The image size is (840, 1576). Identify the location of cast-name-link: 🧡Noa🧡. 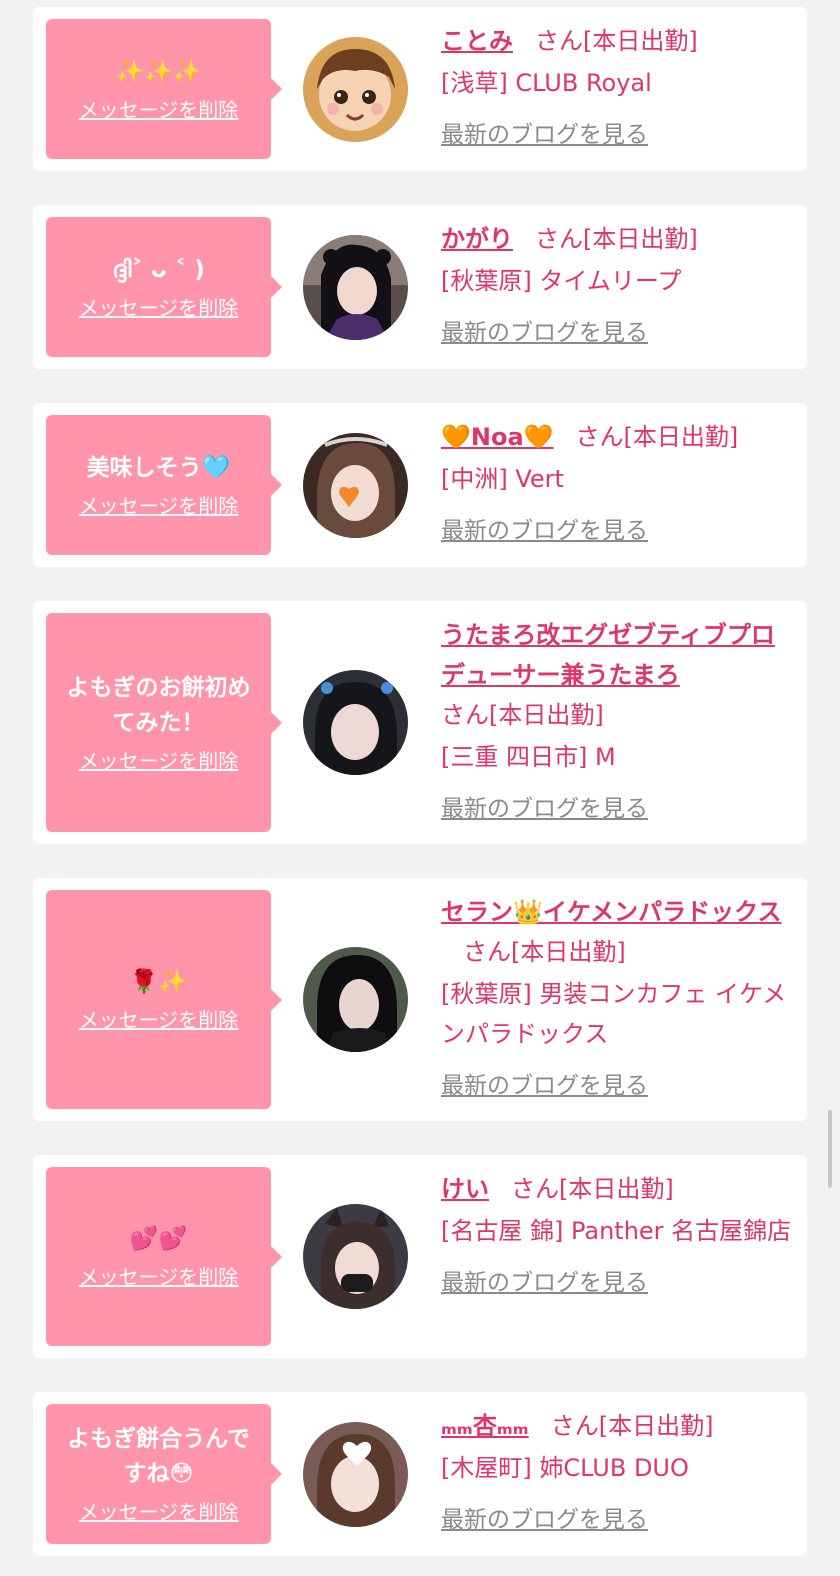
(497, 437).